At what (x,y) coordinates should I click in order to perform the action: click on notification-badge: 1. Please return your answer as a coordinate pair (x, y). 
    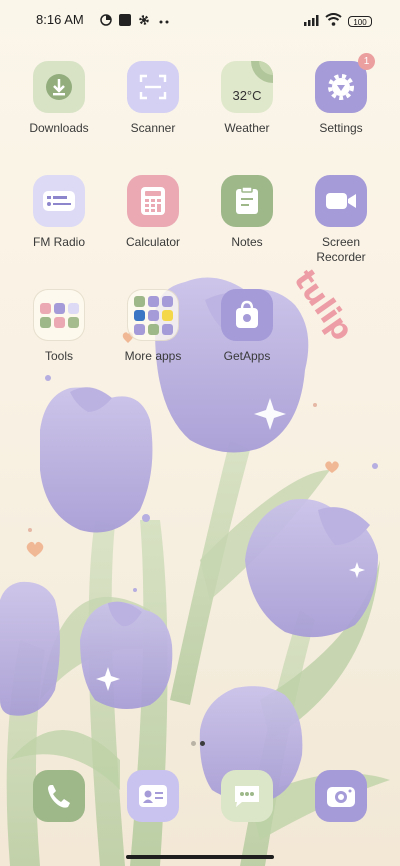
    Looking at the image, I should click on (366, 61).